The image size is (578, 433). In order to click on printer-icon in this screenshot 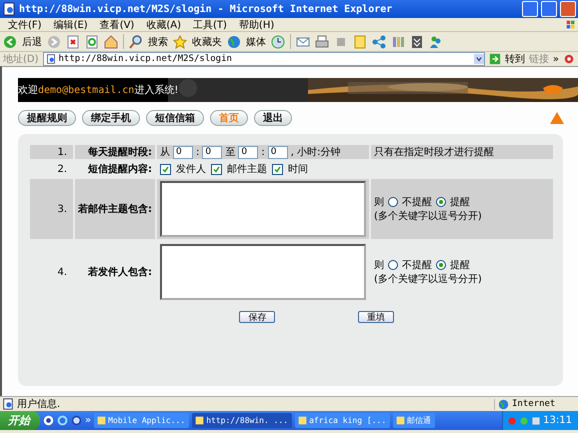, I will do `click(322, 41)`.